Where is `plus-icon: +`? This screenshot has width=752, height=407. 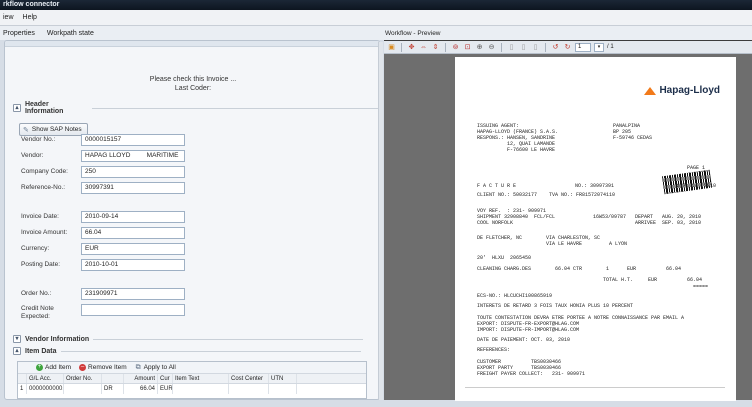 plus-icon: + is located at coordinates (39, 367).